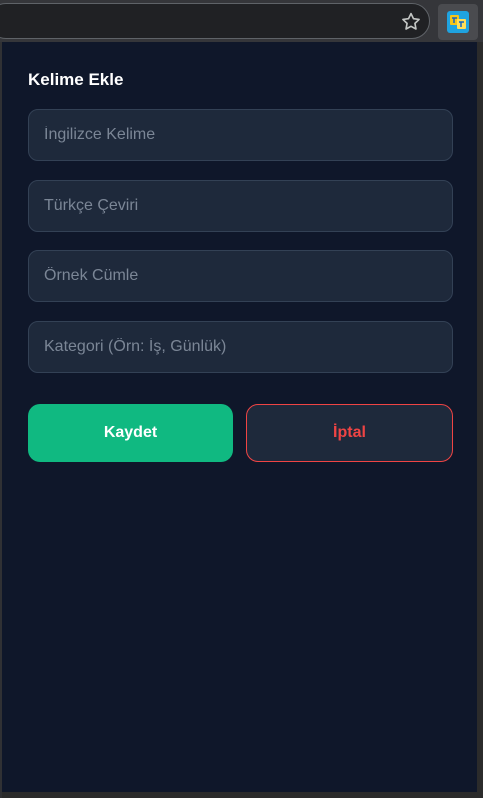 The width and height of the screenshot is (483, 798). I want to click on popup-title: Kelime Ekle, so click(76, 79).